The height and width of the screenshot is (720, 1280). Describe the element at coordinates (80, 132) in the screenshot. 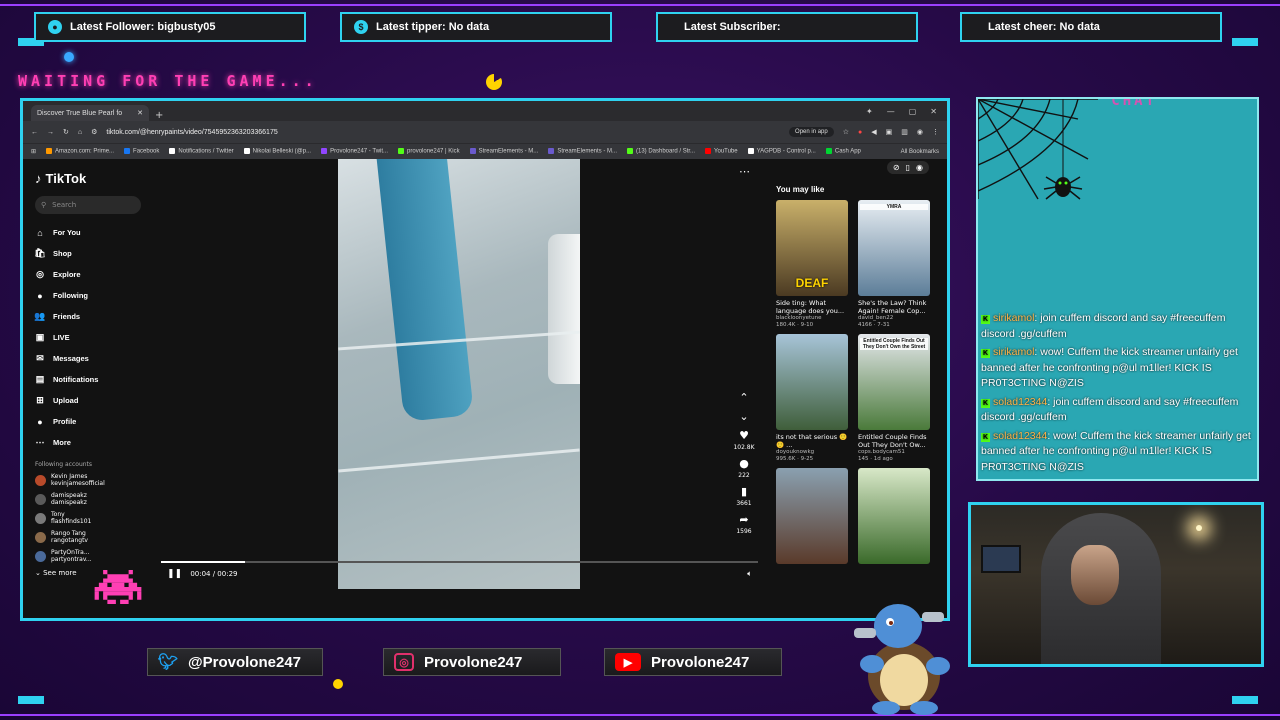

I see `home-icon: ⌂` at that location.